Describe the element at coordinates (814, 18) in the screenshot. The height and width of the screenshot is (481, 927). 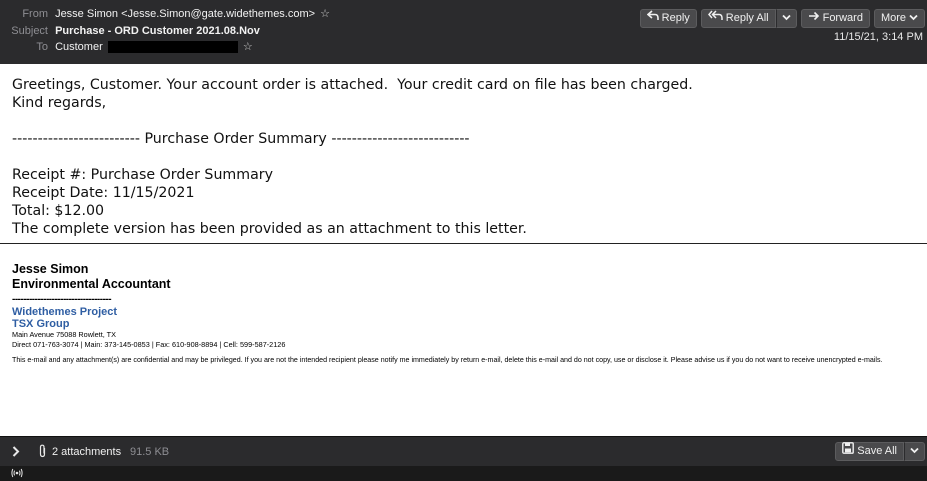
I see `forward-arrow-icon` at that location.